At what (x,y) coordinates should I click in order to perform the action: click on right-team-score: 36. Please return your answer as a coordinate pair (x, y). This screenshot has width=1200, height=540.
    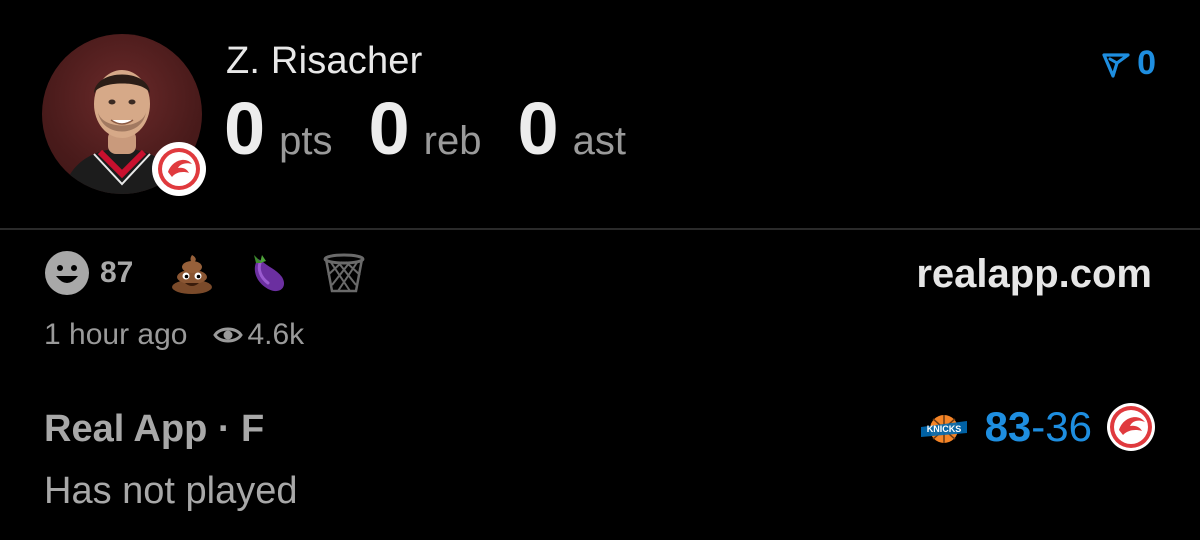
    Looking at the image, I should click on (1068, 426).